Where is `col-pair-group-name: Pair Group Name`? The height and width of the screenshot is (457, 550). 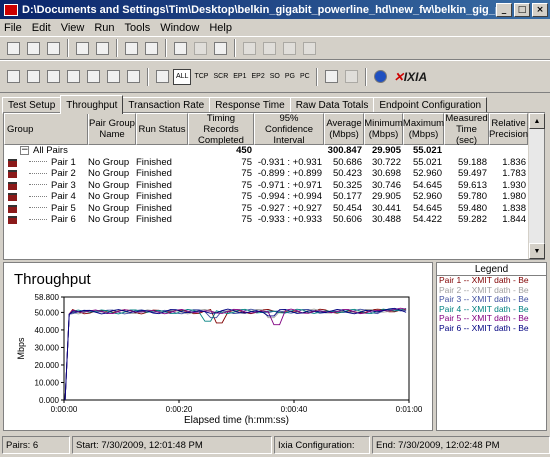
col-pair-group-name: Pair Group Name is located at coordinates (112, 129).